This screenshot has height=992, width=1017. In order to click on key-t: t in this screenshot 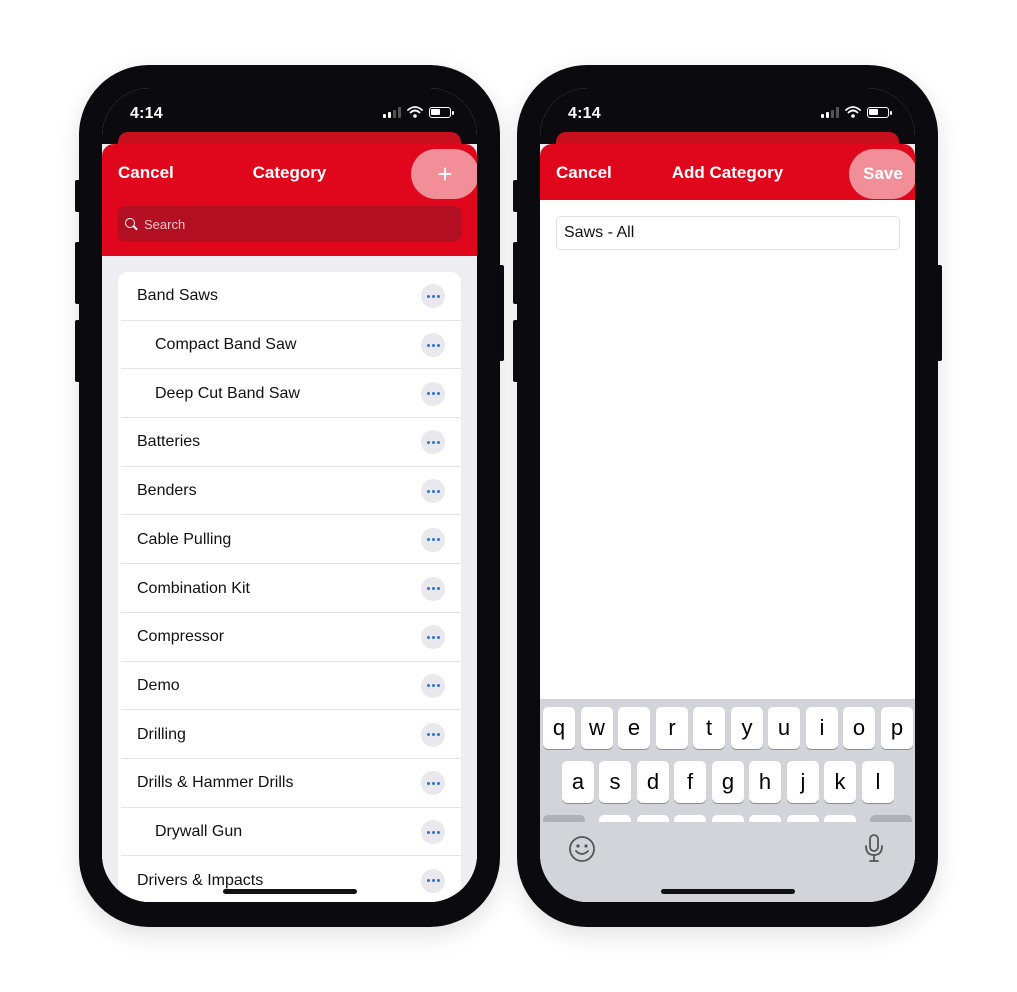, I will do `click(709, 728)`.